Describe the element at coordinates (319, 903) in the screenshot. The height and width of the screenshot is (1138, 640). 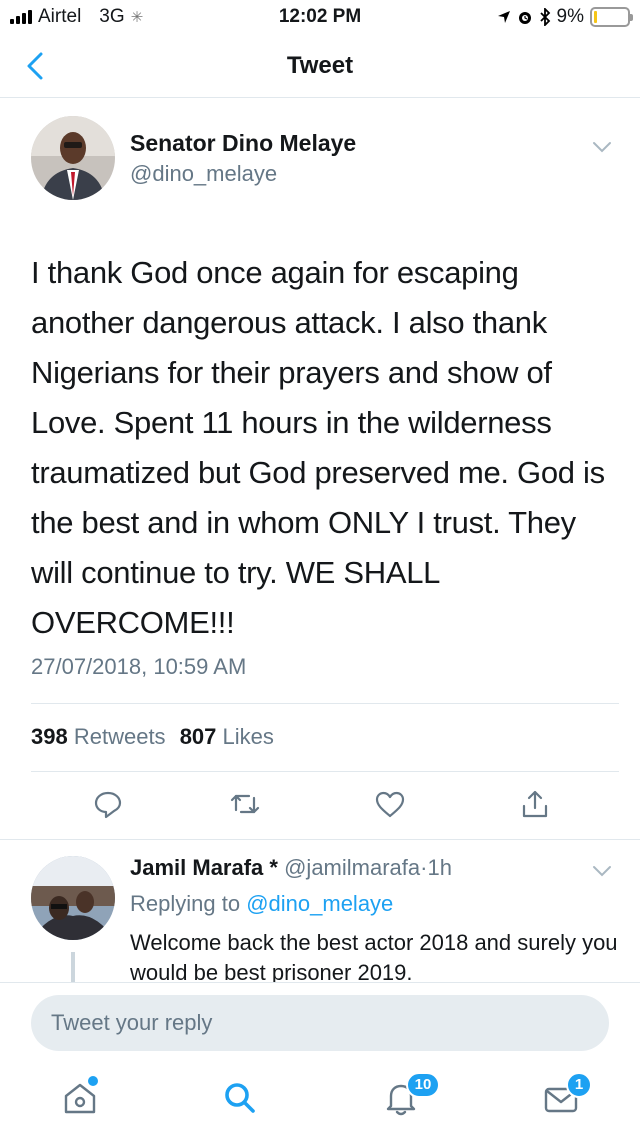
I see `replying-mention-link: @dino_melaye` at that location.